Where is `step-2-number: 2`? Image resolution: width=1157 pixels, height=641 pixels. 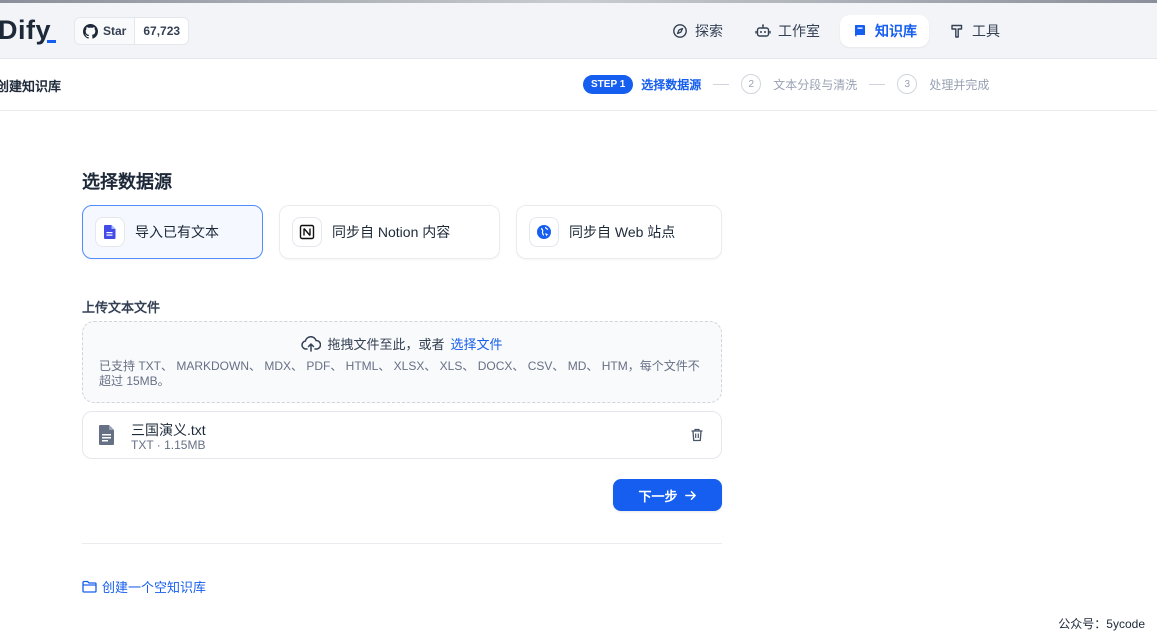 step-2-number: 2 is located at coordinates (751, 84).